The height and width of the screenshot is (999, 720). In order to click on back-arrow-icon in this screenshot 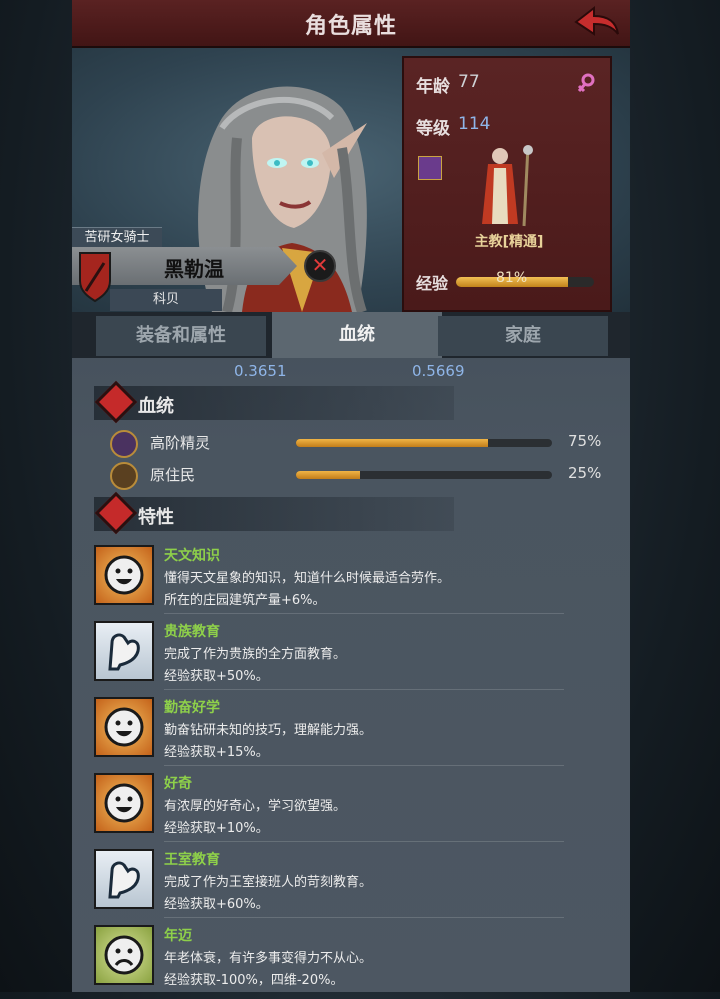, I will do `click(596, 20)`.